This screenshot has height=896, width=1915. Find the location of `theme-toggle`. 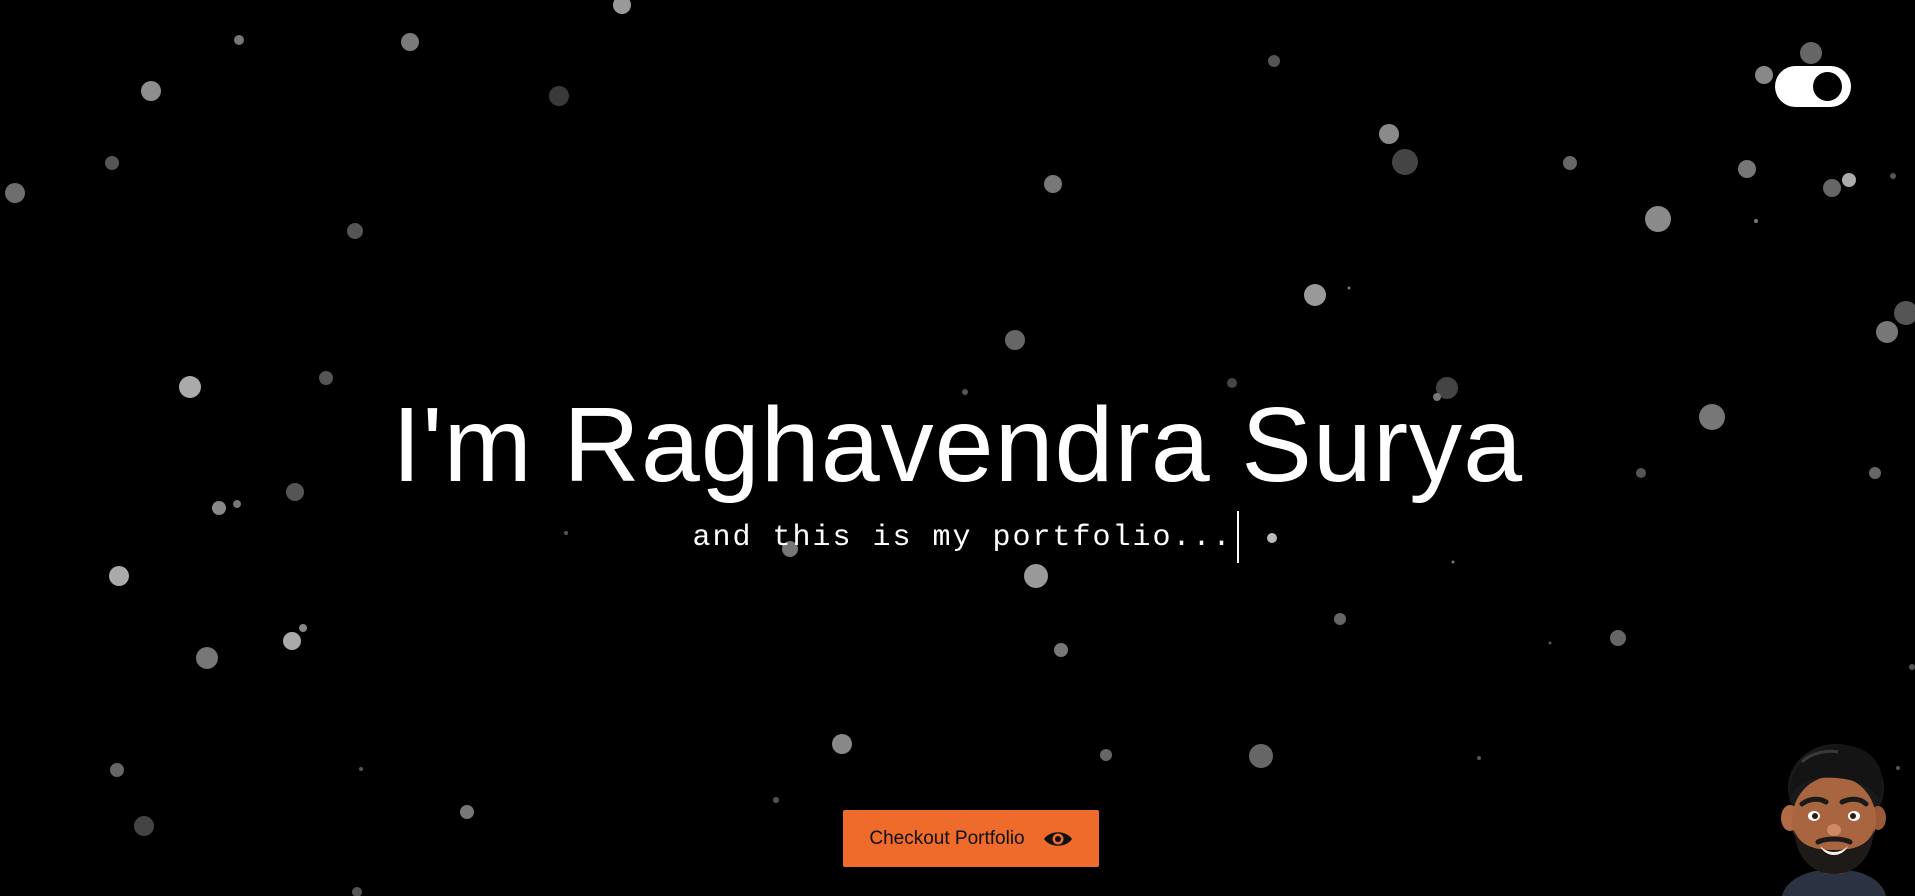

theme-toggle is located at coordinates (1813, 86).